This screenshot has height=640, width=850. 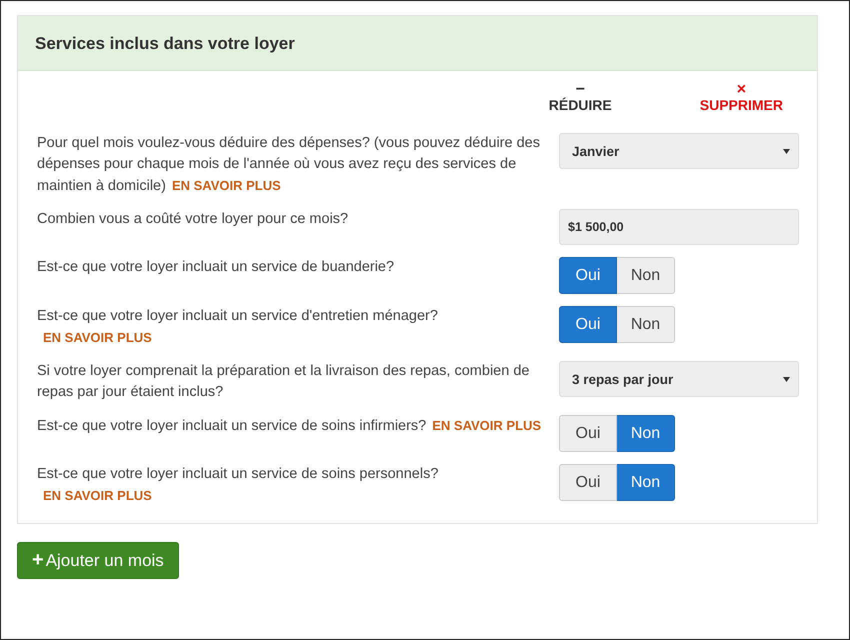 I want to click on question-text: Est-ce que votre loyer incluait un service de soins personnels? EN SAVOIR PLUS, so click(x=238, y=485).